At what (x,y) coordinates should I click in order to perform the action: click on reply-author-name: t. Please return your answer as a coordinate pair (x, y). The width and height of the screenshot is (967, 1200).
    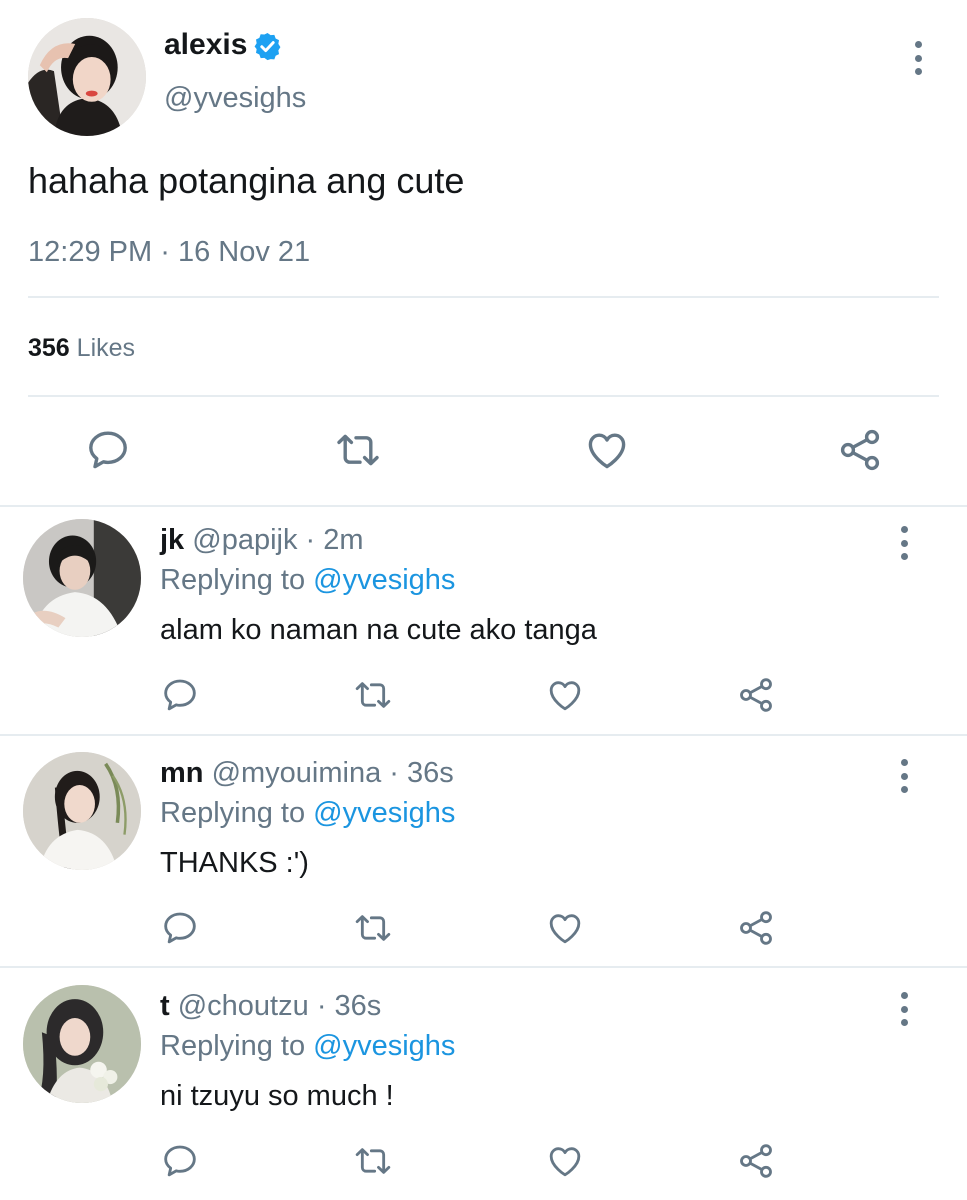
    Looking at the image, I should click on (165, 1006).